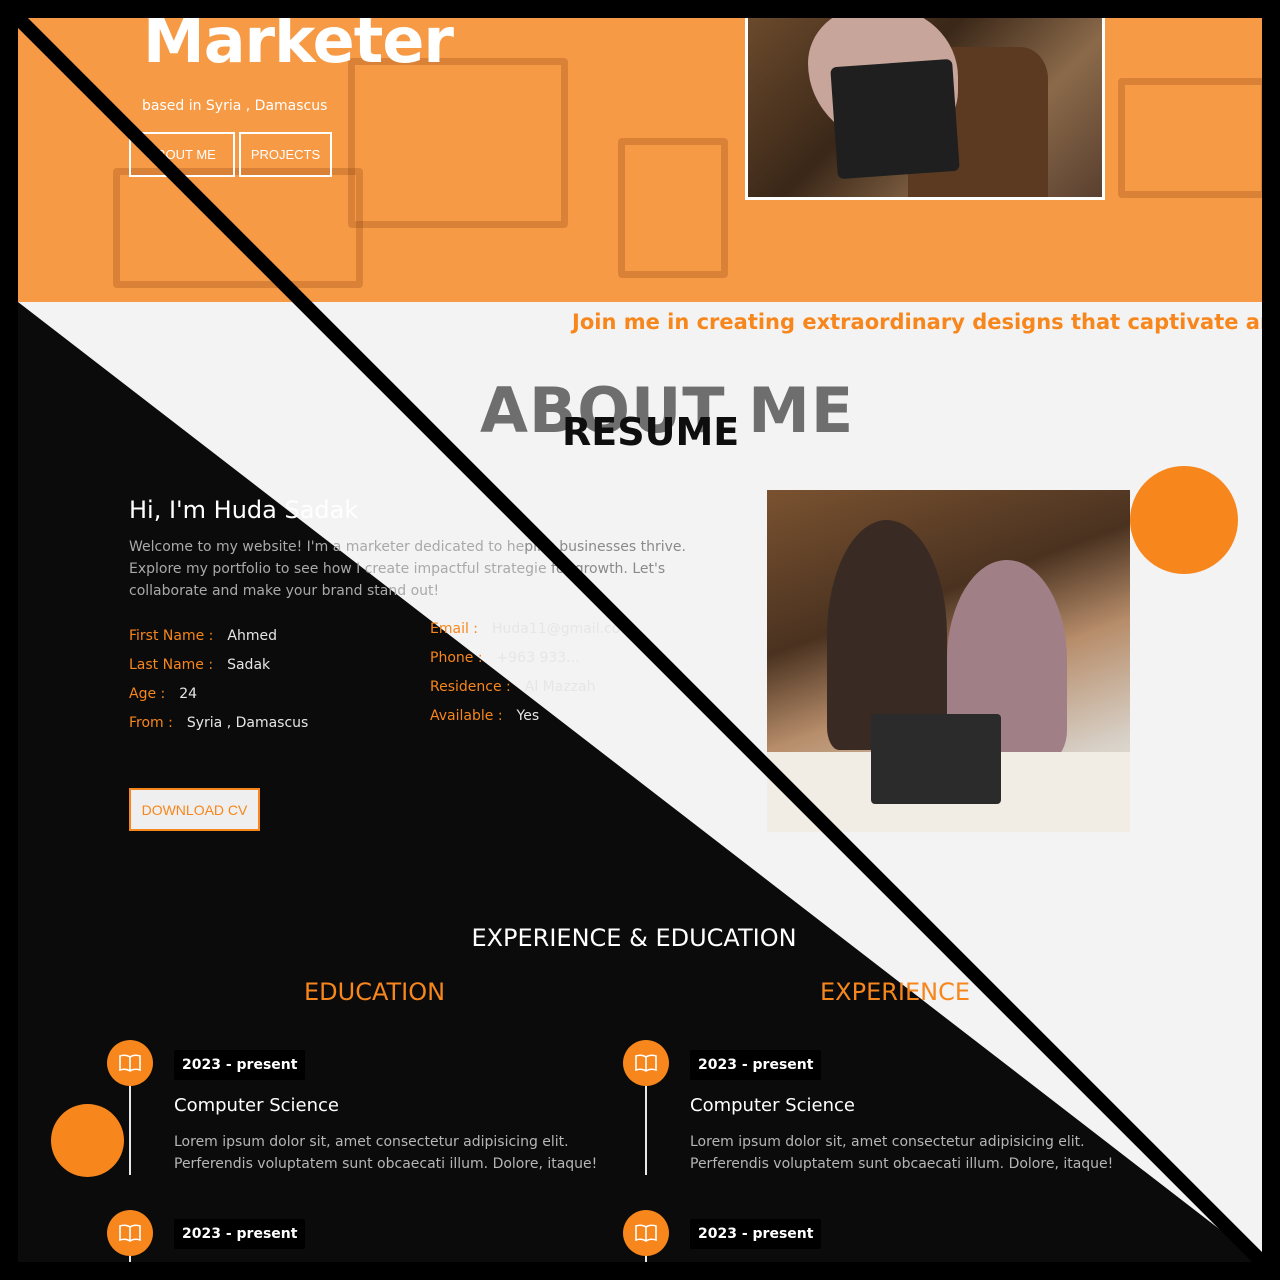 The height and width of the screenshot is (1280, 1280). I want to click on field-value: Ahmed, so click(252, 636).